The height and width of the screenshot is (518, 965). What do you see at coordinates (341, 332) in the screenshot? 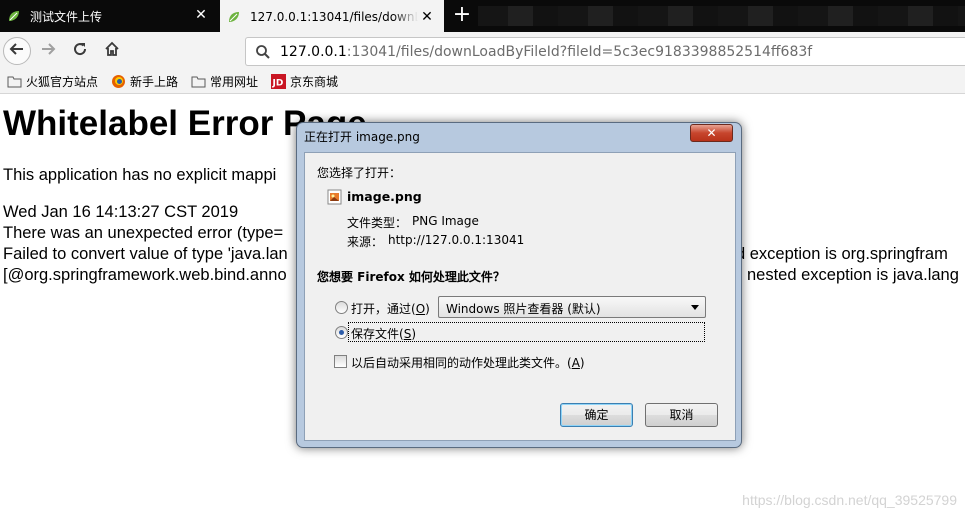
I see `save-file-radio` at bounding box center [341, 332].